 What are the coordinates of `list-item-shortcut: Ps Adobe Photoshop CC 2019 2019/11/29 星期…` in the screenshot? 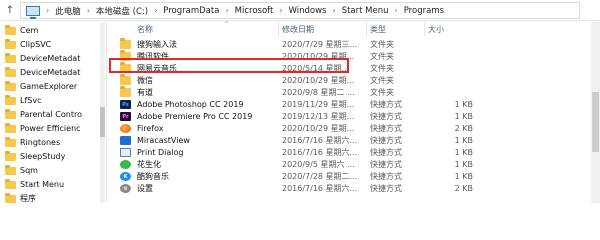 It's located at (352, 104).